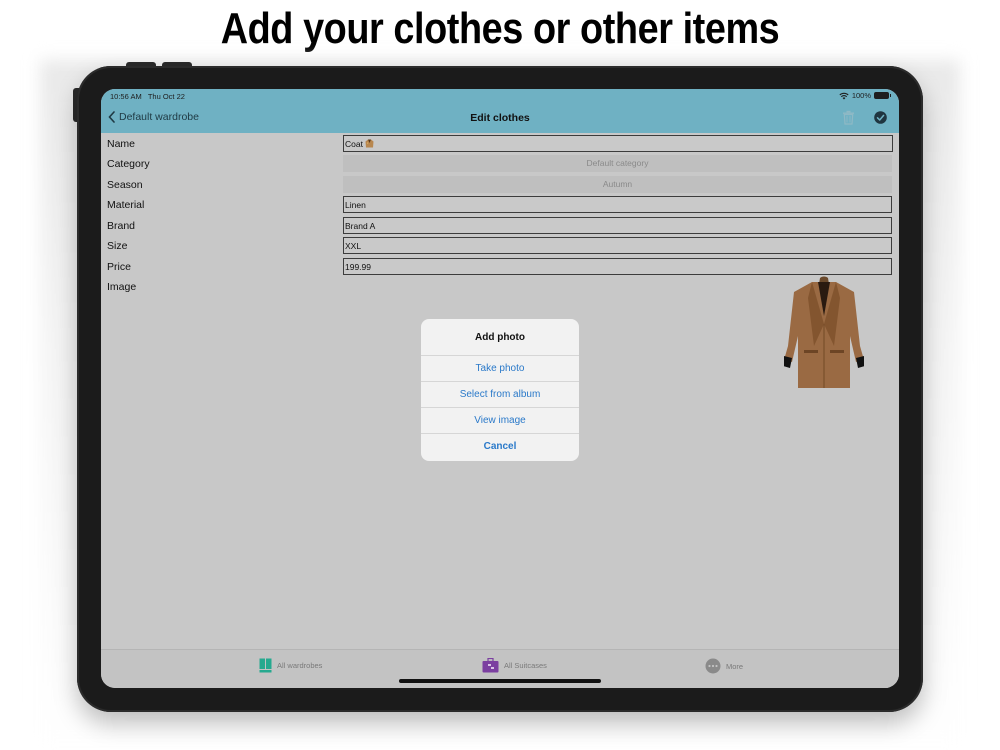 The width and height of the screenshot is (1000, 750). What do you see at coordinates (121, 144) in the screenshot?
I see `name-label: Name` at bounding box center [121, 144].